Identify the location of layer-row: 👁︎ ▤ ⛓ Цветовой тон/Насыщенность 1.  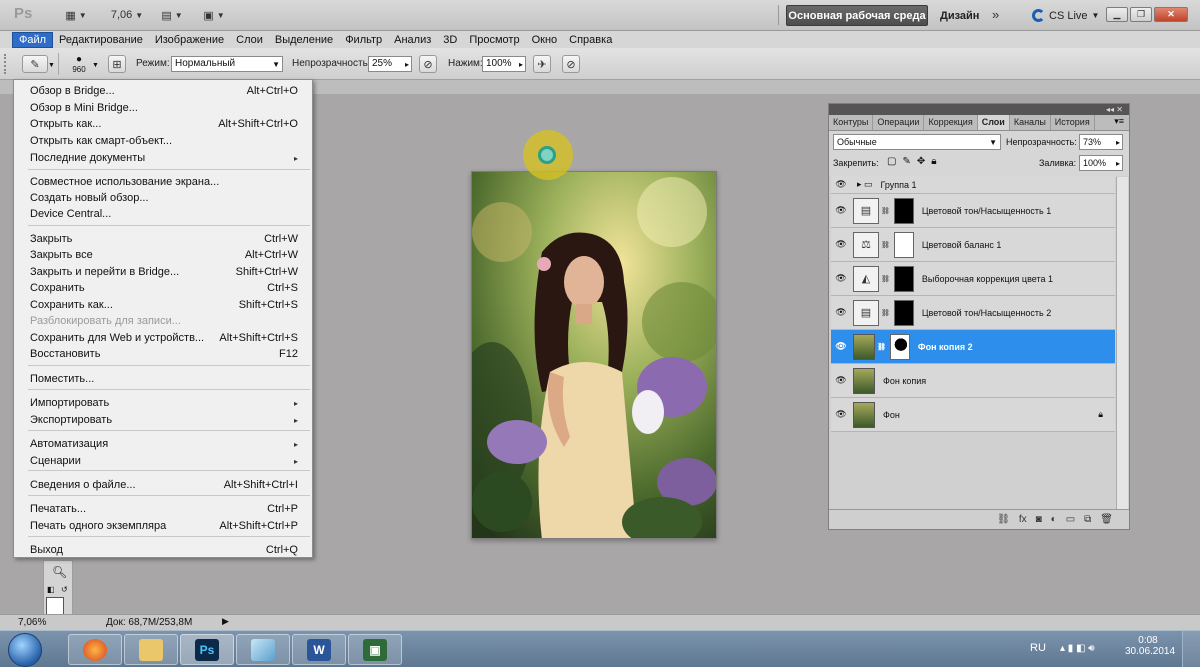
(973, 211).